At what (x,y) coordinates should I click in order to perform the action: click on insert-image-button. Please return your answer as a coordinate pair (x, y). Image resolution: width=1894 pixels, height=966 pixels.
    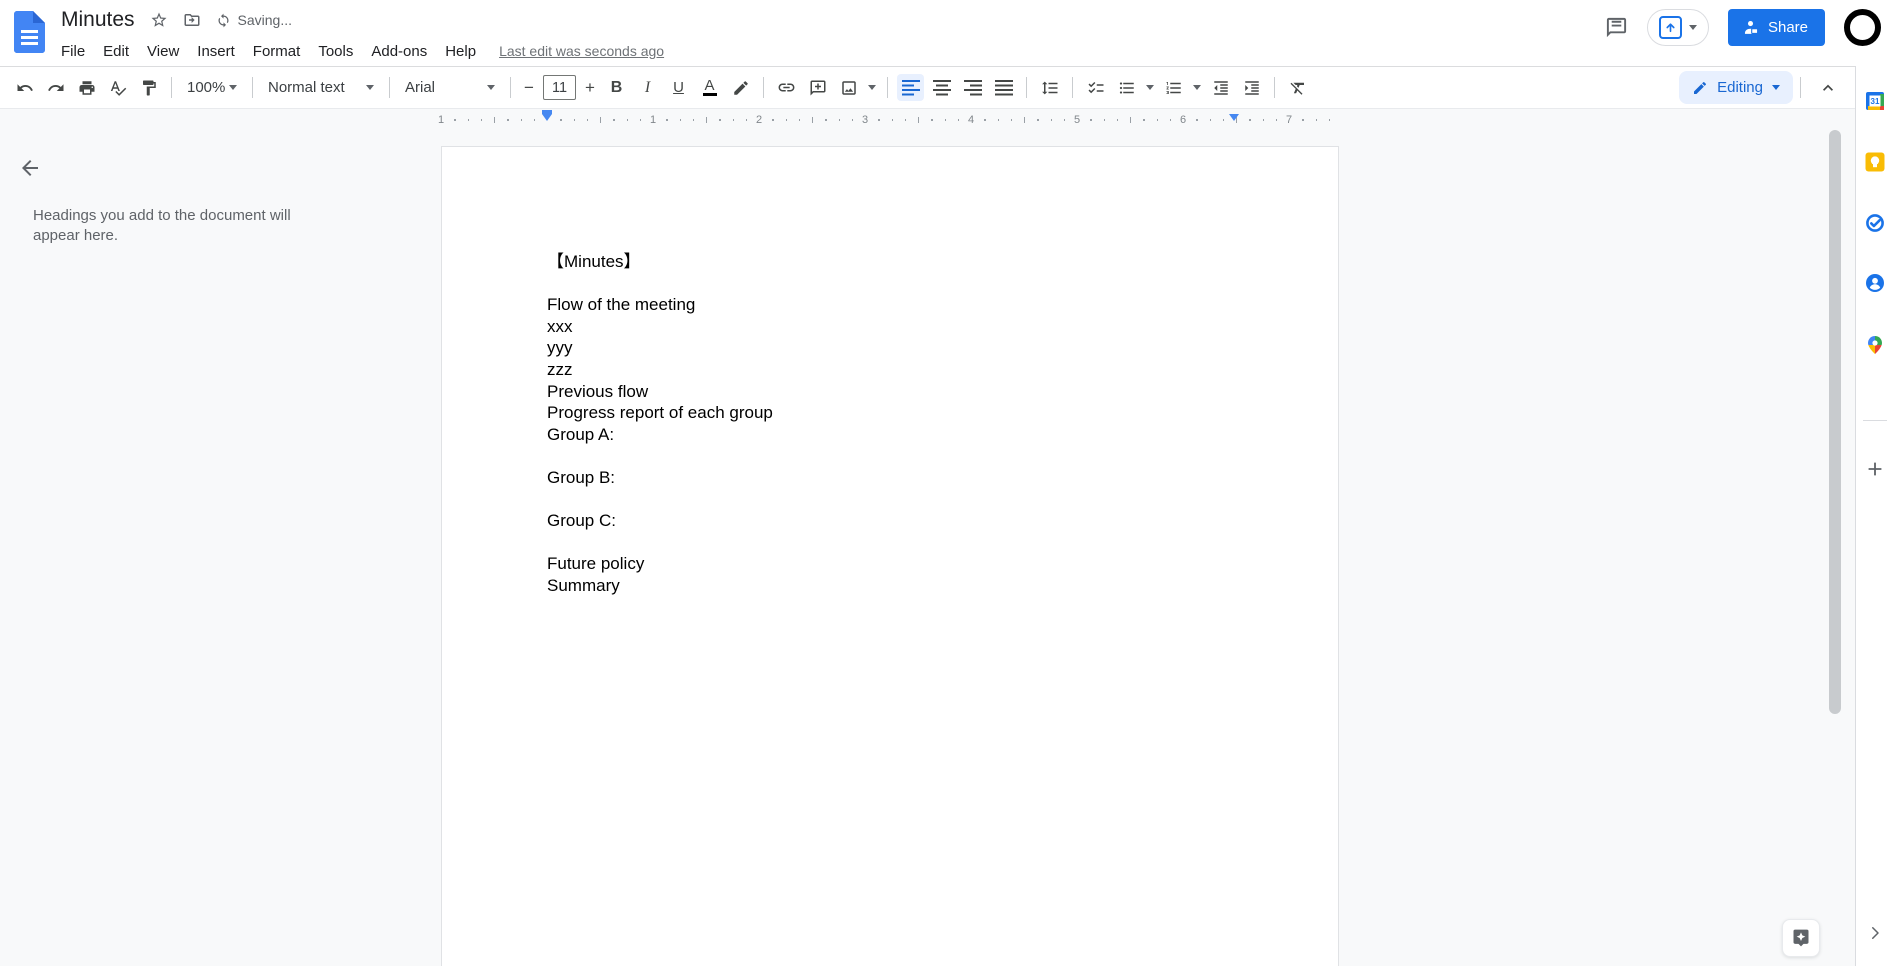
    Looking at the image, I should click on (848, 87).